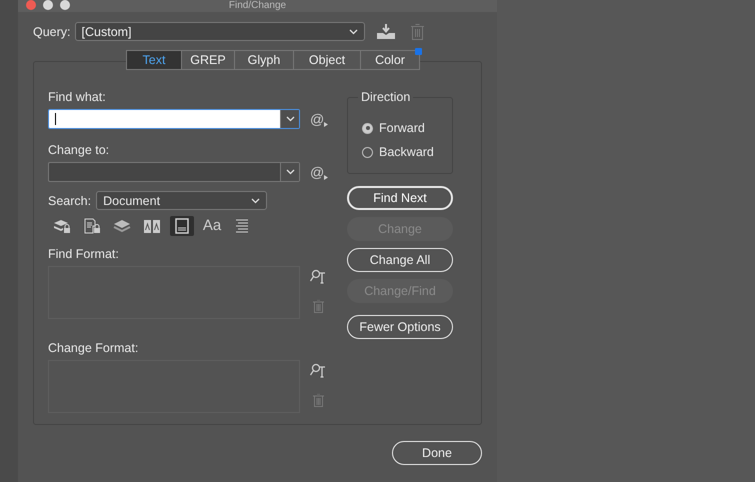 The width and height of the screenshot is (755, 482). What do you see at coordinates (182, 200) in the screenshot?
I see `search-dropdown: Document` at bounding box center [182, 200].